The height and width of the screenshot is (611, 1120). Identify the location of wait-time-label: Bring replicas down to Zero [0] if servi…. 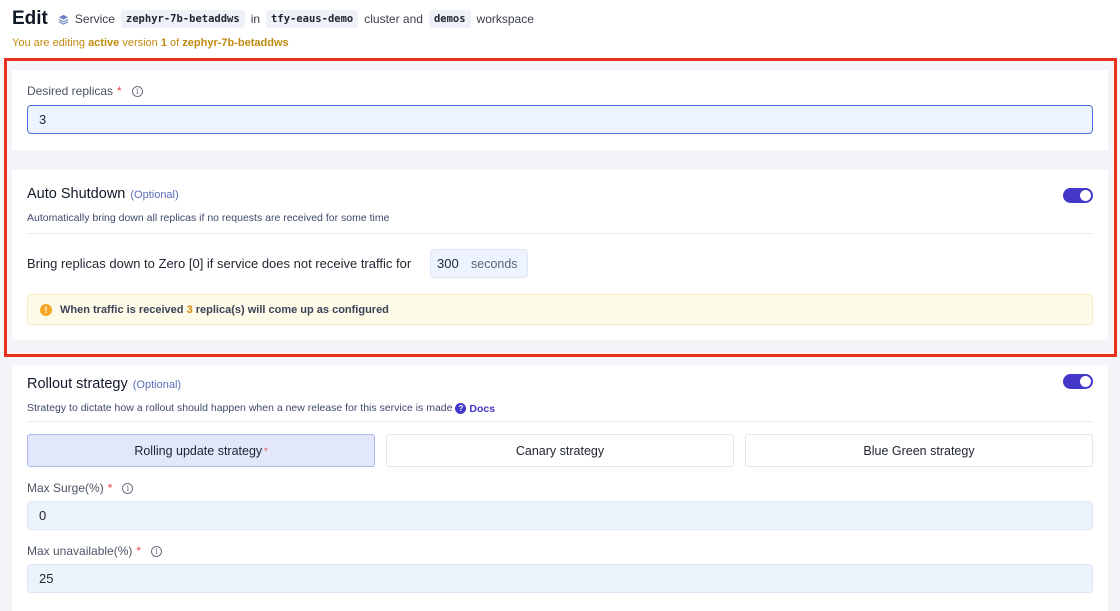
(219, 263).